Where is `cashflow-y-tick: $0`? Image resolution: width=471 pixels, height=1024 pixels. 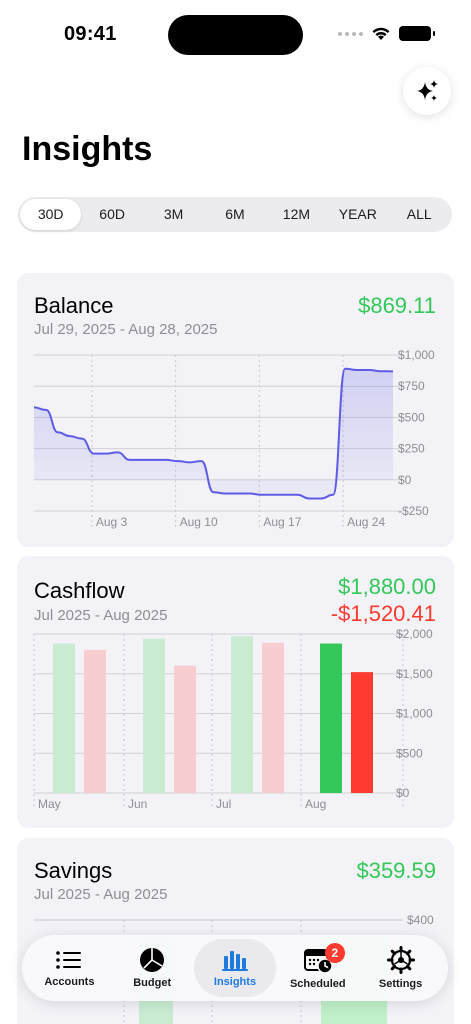
cashflow-y-tick: $0 is located at coordinates (403, 793).